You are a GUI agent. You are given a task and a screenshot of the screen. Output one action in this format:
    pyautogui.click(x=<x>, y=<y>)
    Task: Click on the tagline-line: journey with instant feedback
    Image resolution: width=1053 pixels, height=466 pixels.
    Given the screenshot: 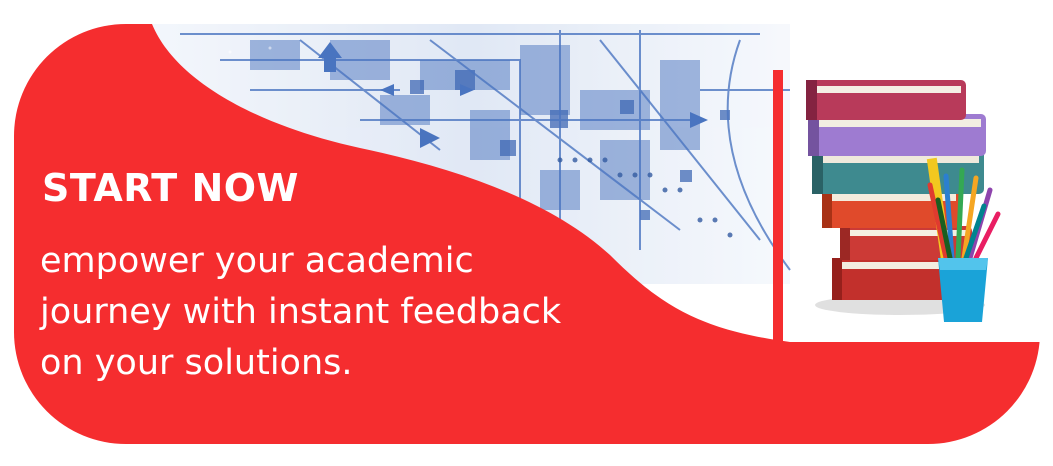 What is the action you would take?
    pyautogui.click(x=301, y=312)
    